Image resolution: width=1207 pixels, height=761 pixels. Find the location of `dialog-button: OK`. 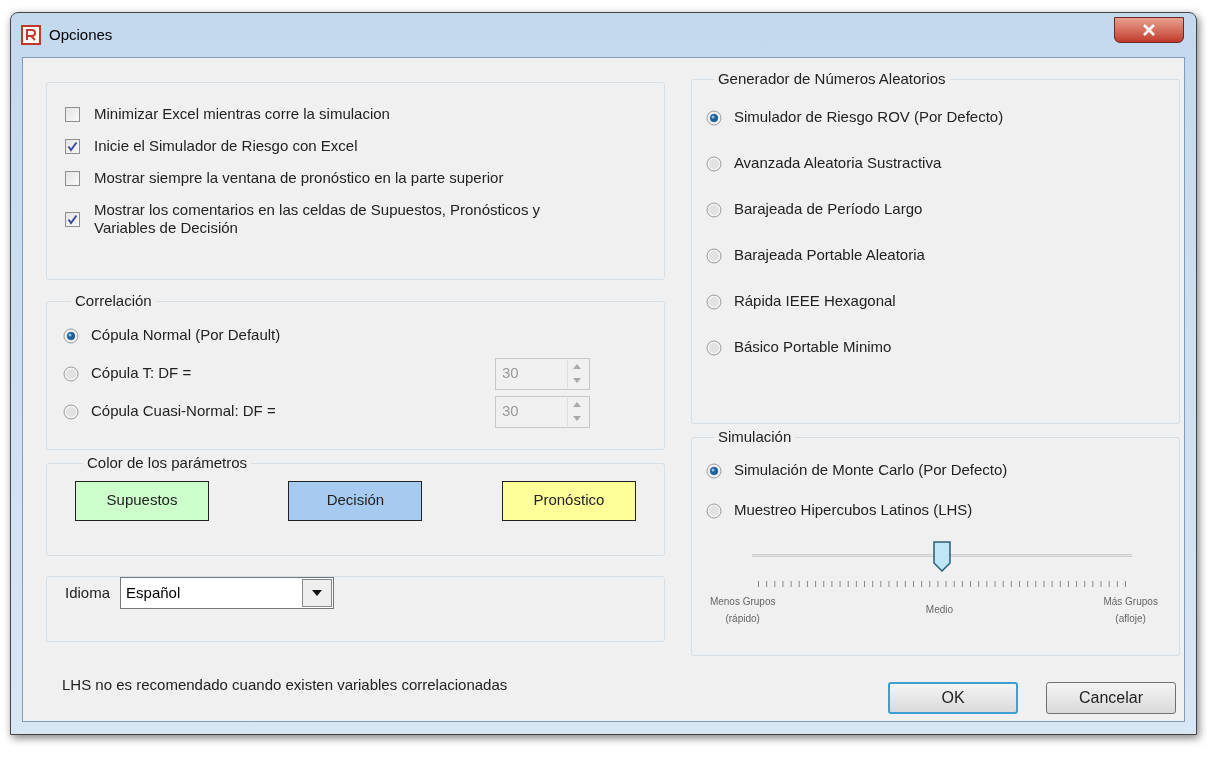

dialog-button: OK is located at coordinates (953, 698).